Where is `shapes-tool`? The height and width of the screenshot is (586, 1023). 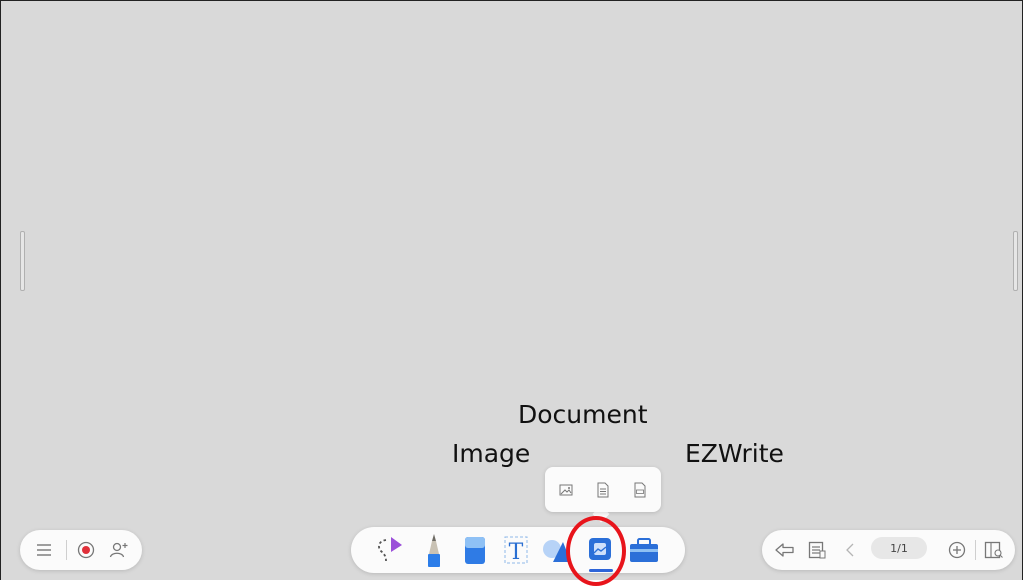 shapes-tool is located at coordinates (556, 550).